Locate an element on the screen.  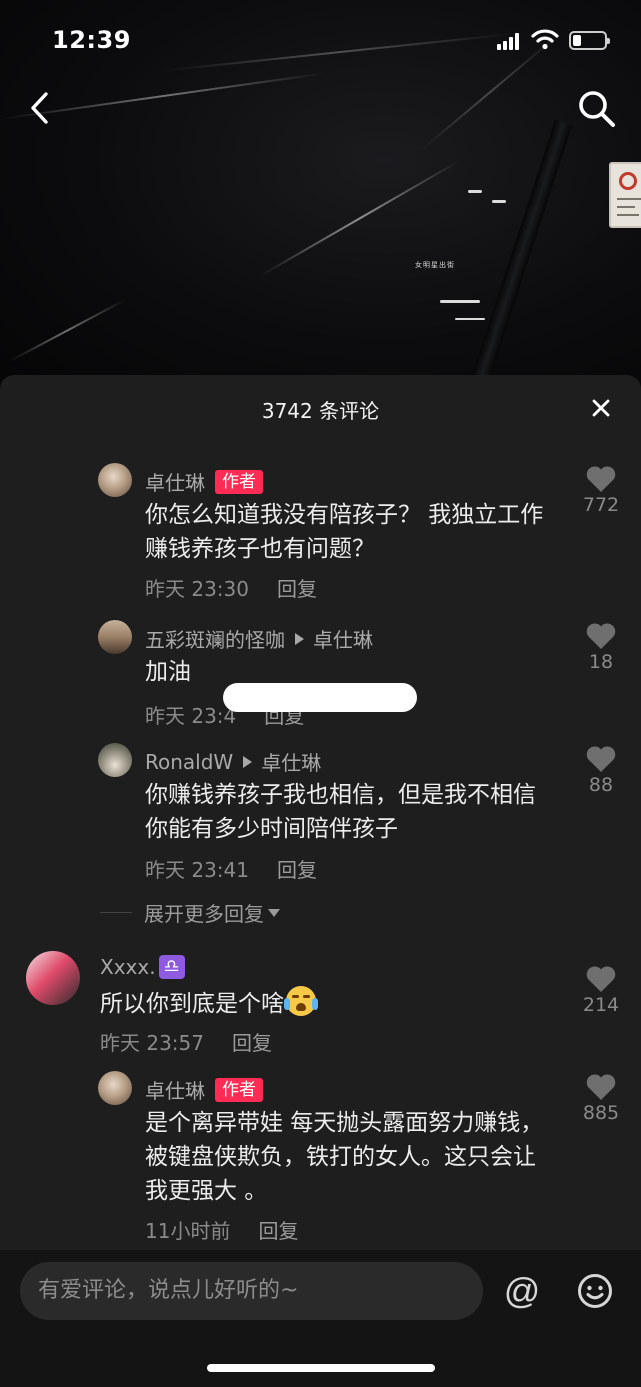
like-button: 885 is located at coordinates (601, 1098).